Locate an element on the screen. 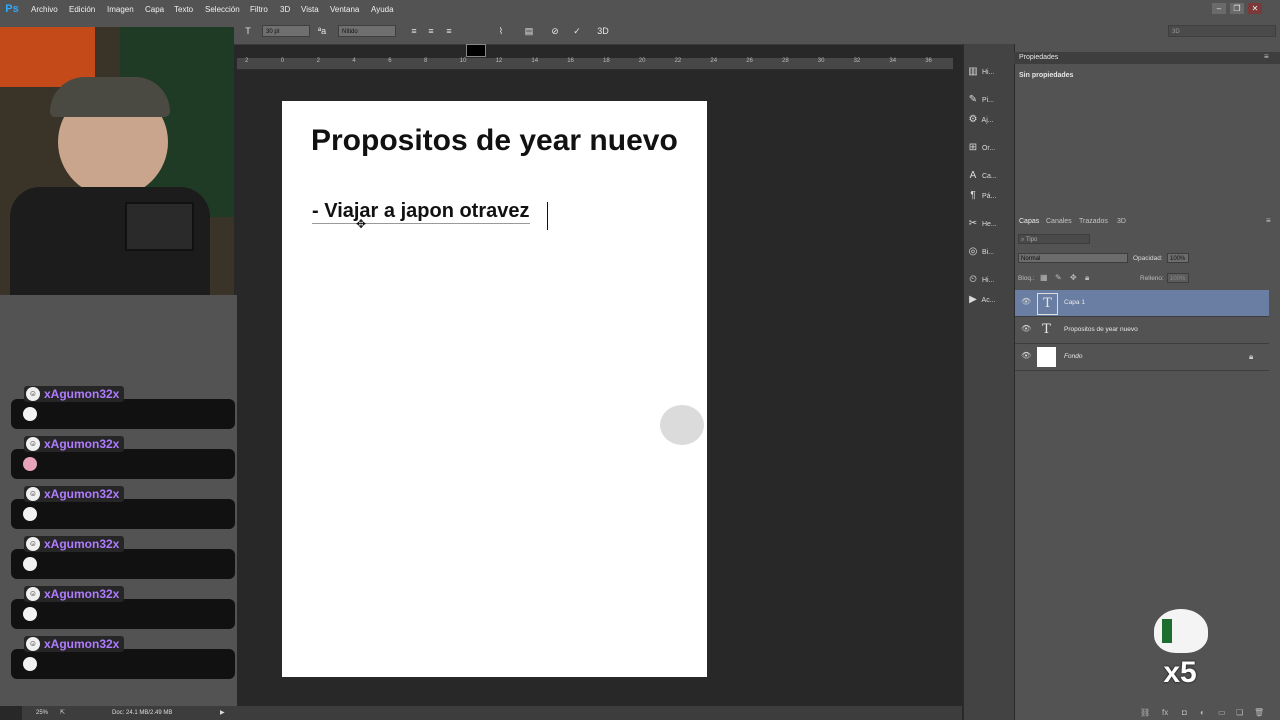 The width and height of the screenshot is (1280, 720). menu-3d: 3D is located at coordinates (285, 9).